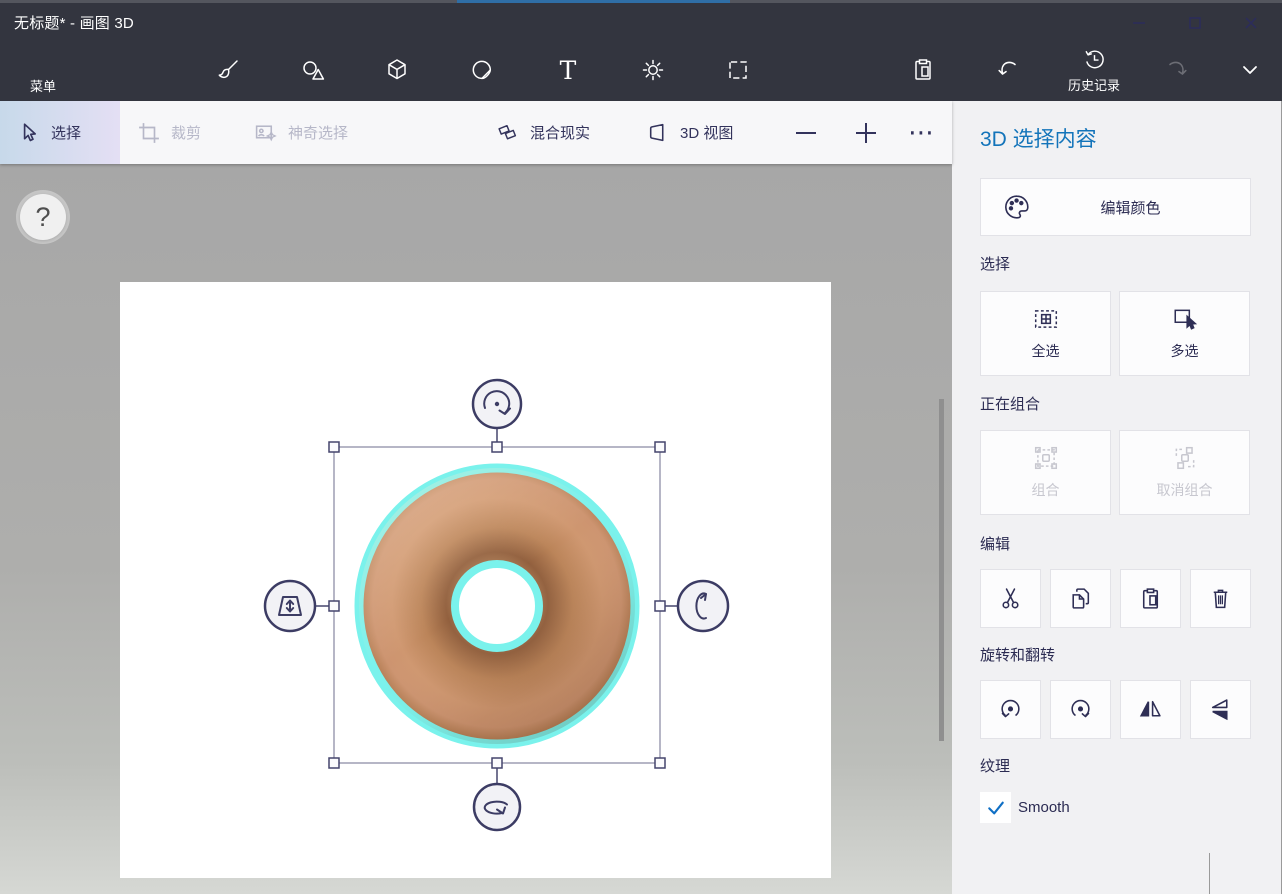  I want to click on brushes-button, so click(228, 70).